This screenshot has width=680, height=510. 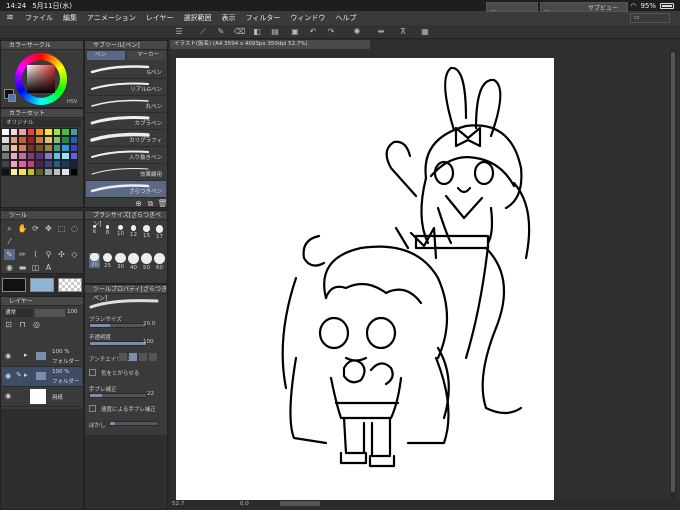 I want to click on rotation-slider, so click(x=300, y=503).